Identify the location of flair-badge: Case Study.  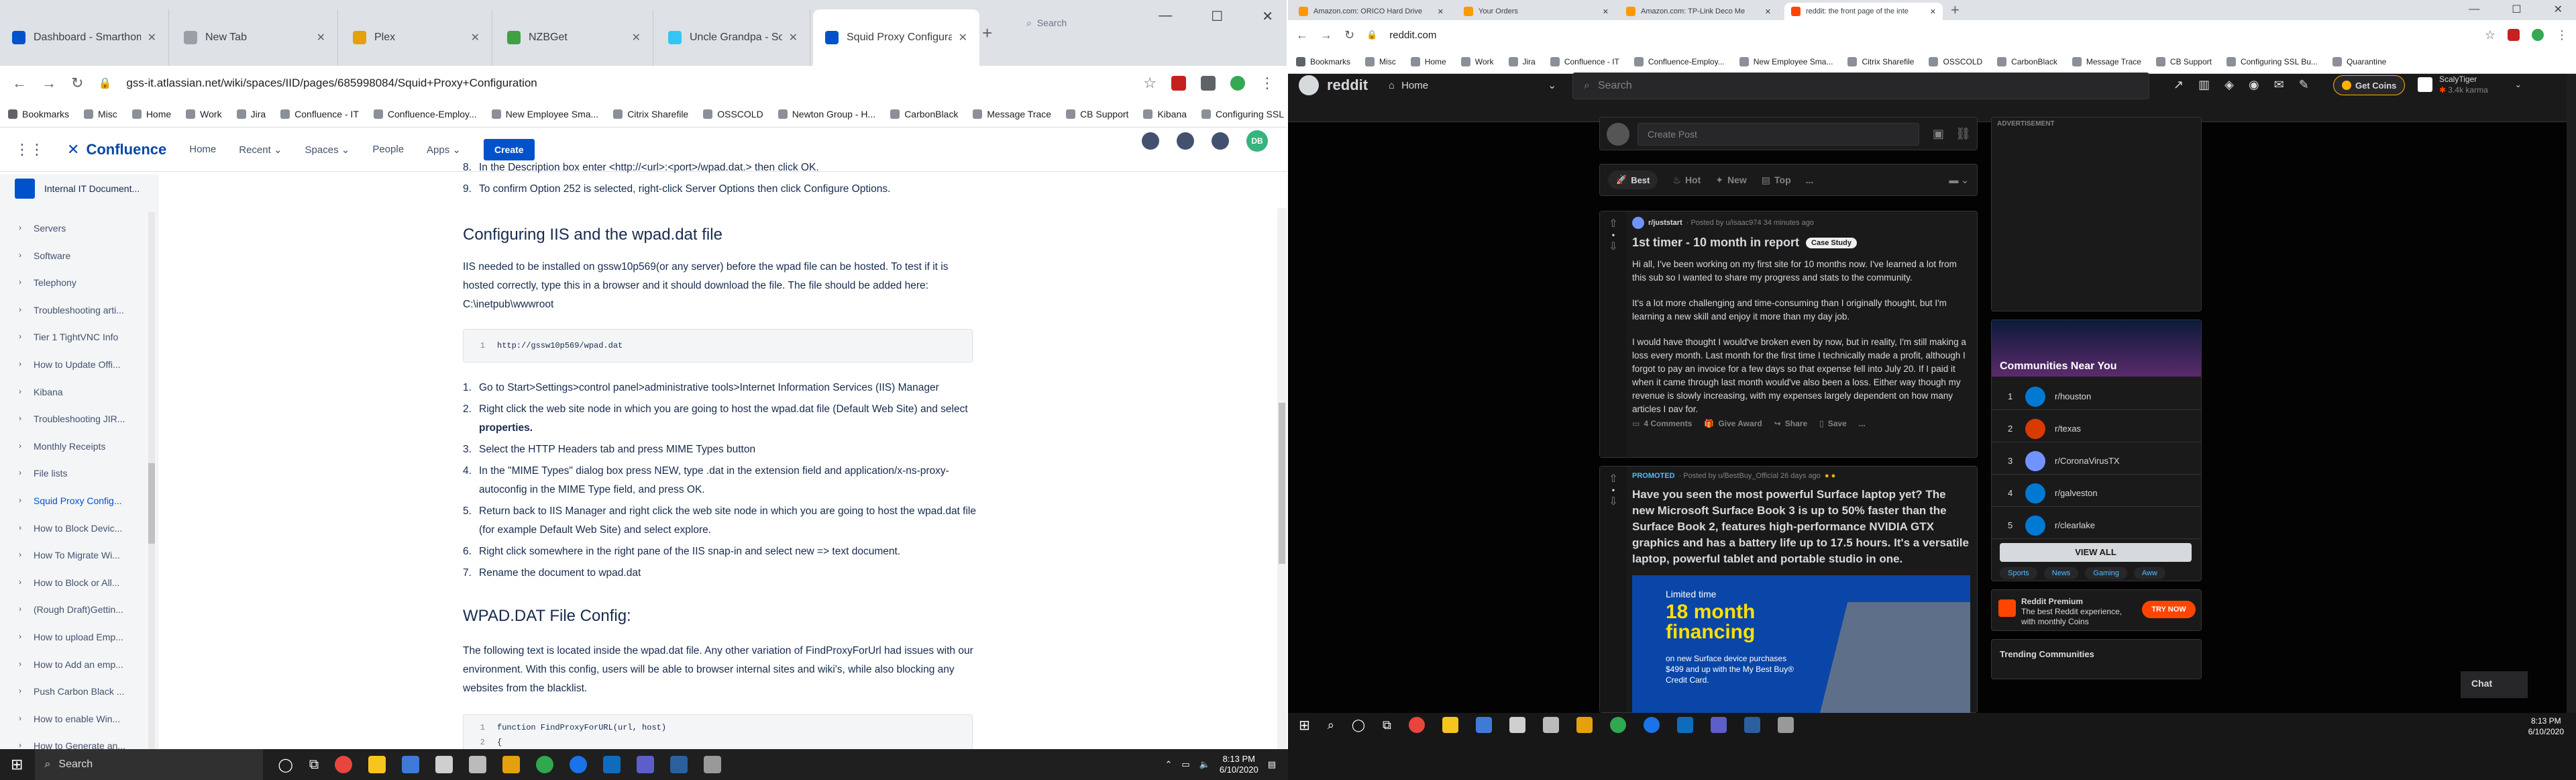
(1831, 242).